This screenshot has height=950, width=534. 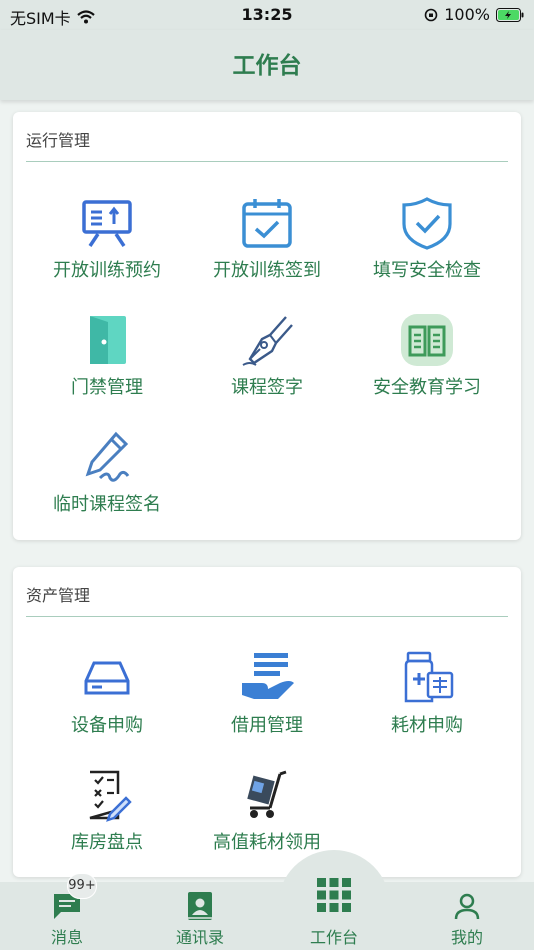 I want to click on equipment-purchase-tile: 设备申购, so click(x=107, y=701).